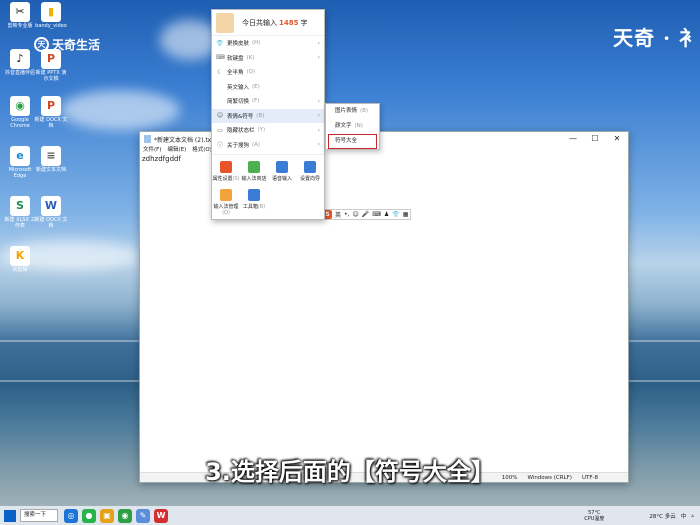 Image resolution: width=700 pixels, height=525 pixels. What do you see at coordinates (241, 131) in the screenshot?
I see `menu-item-label: 隐藏状态栏` at bounding box center [241, 131].